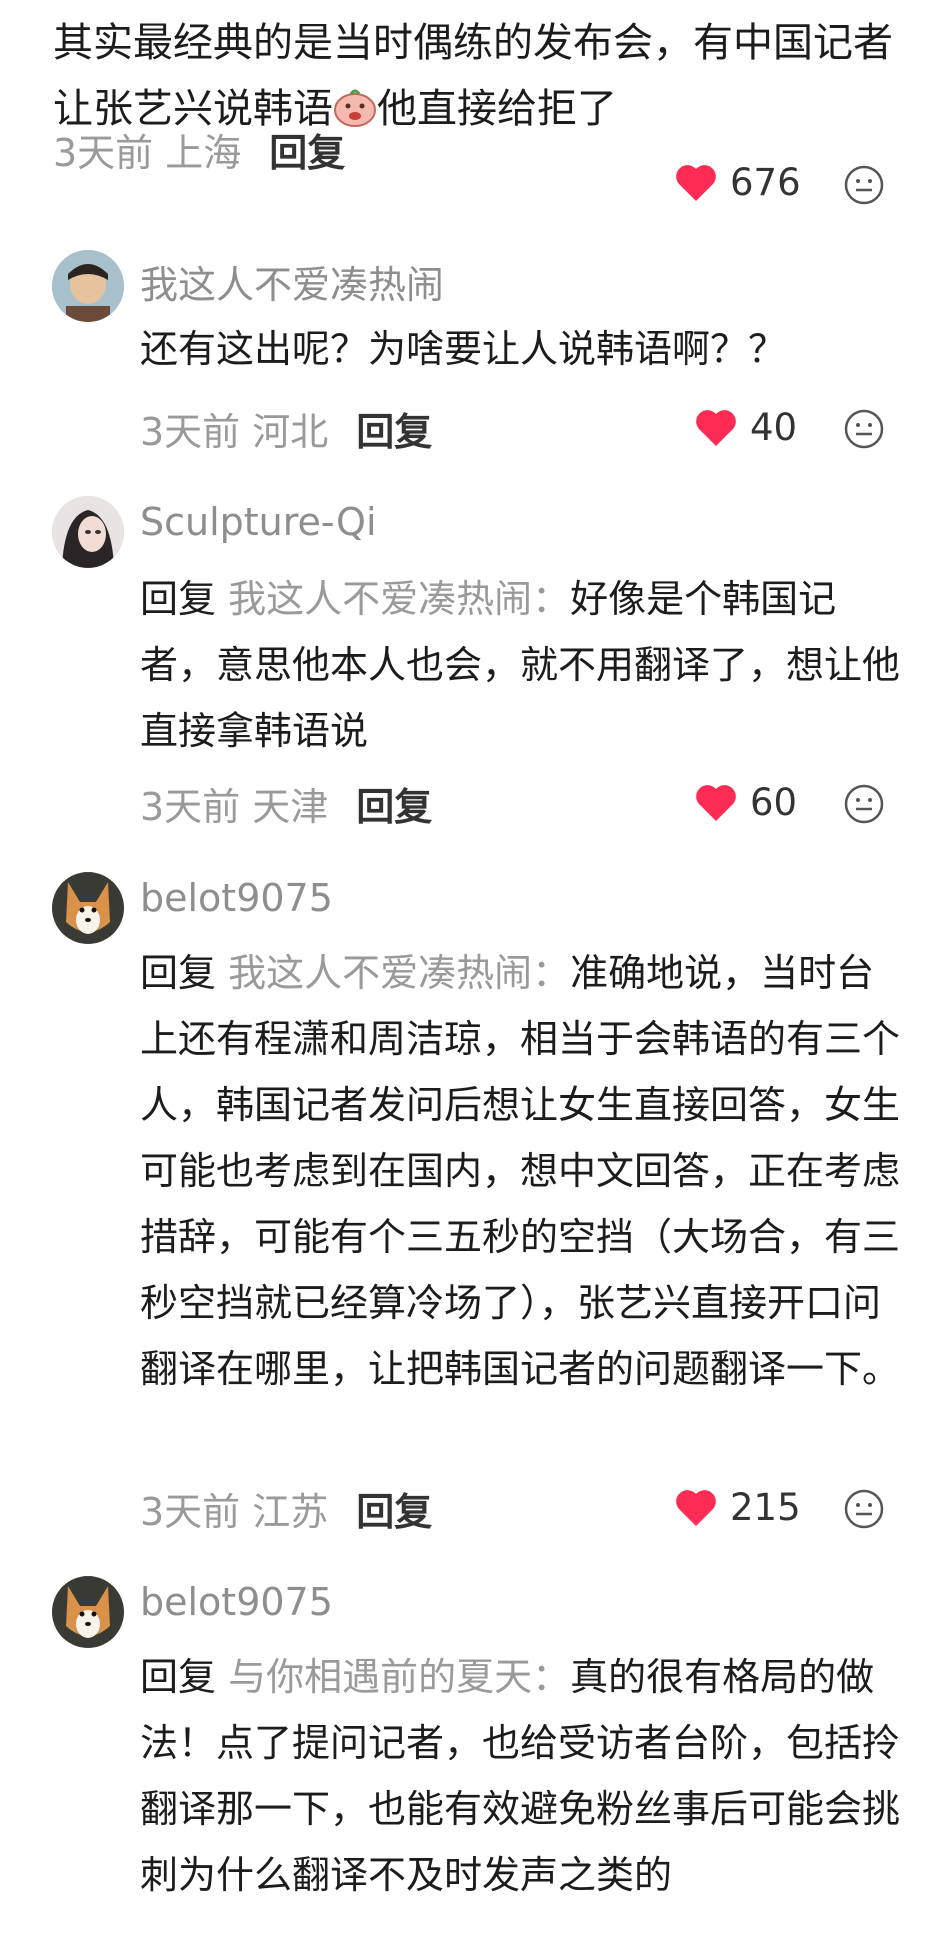 The height and width of the screenshot is (1947, 944). I want to click on comment-meta: 3天前 天津 回复, so click(286, 803).